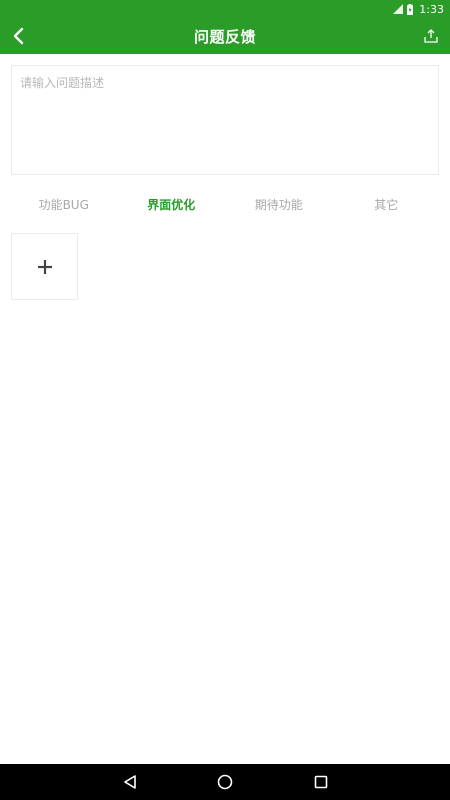 This screenshot has width=450, height=800. I want to click on description-input, so click(225, 120).